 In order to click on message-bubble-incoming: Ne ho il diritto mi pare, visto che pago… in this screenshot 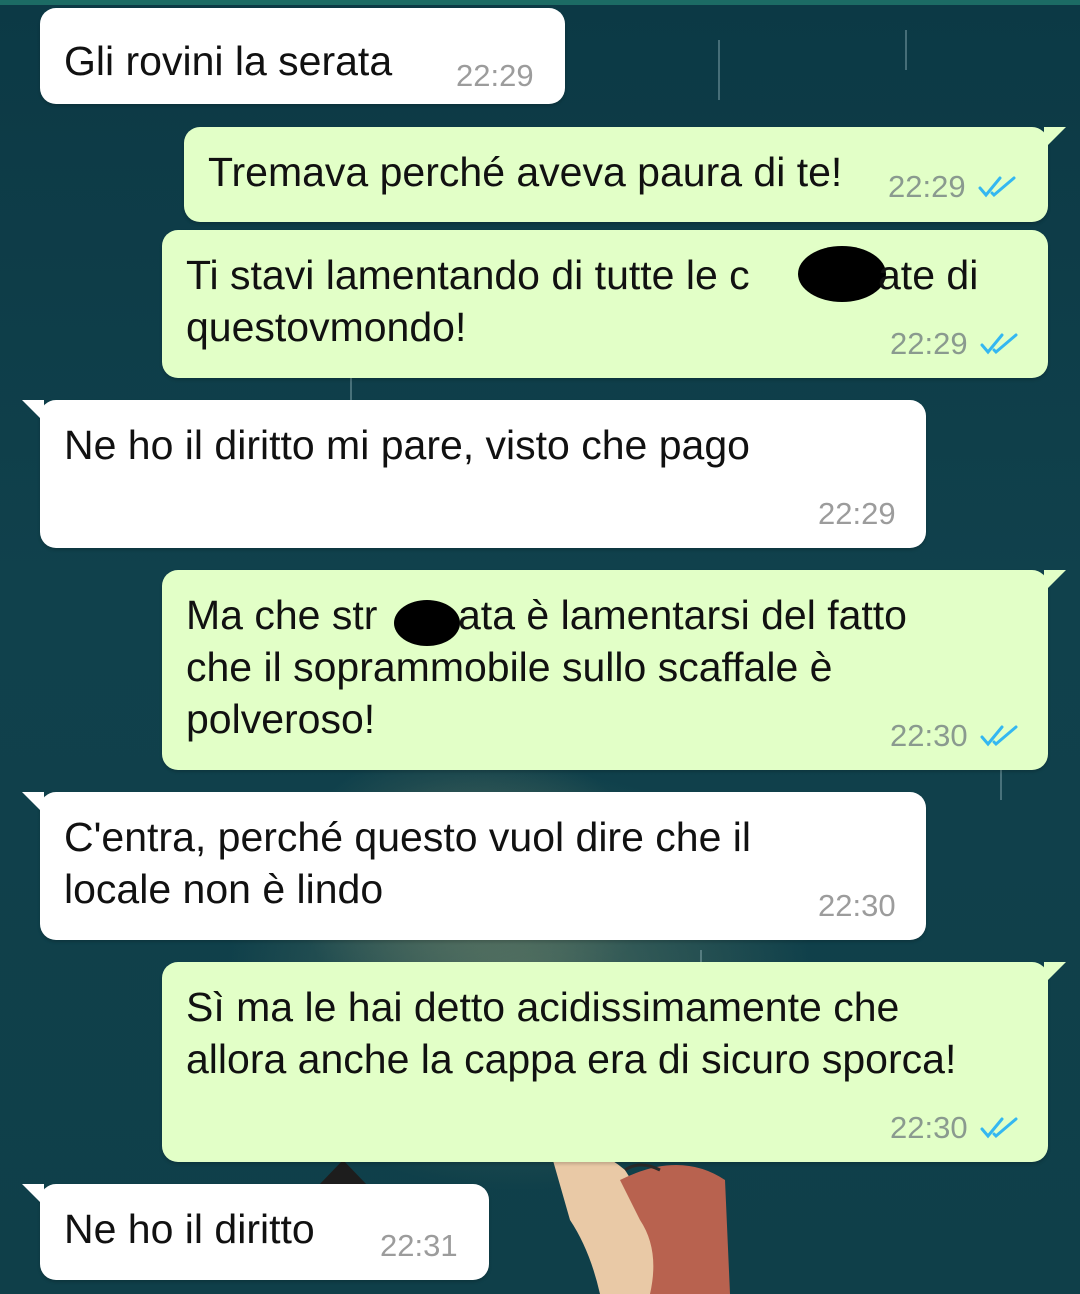, I will do `click(474, 474)`.